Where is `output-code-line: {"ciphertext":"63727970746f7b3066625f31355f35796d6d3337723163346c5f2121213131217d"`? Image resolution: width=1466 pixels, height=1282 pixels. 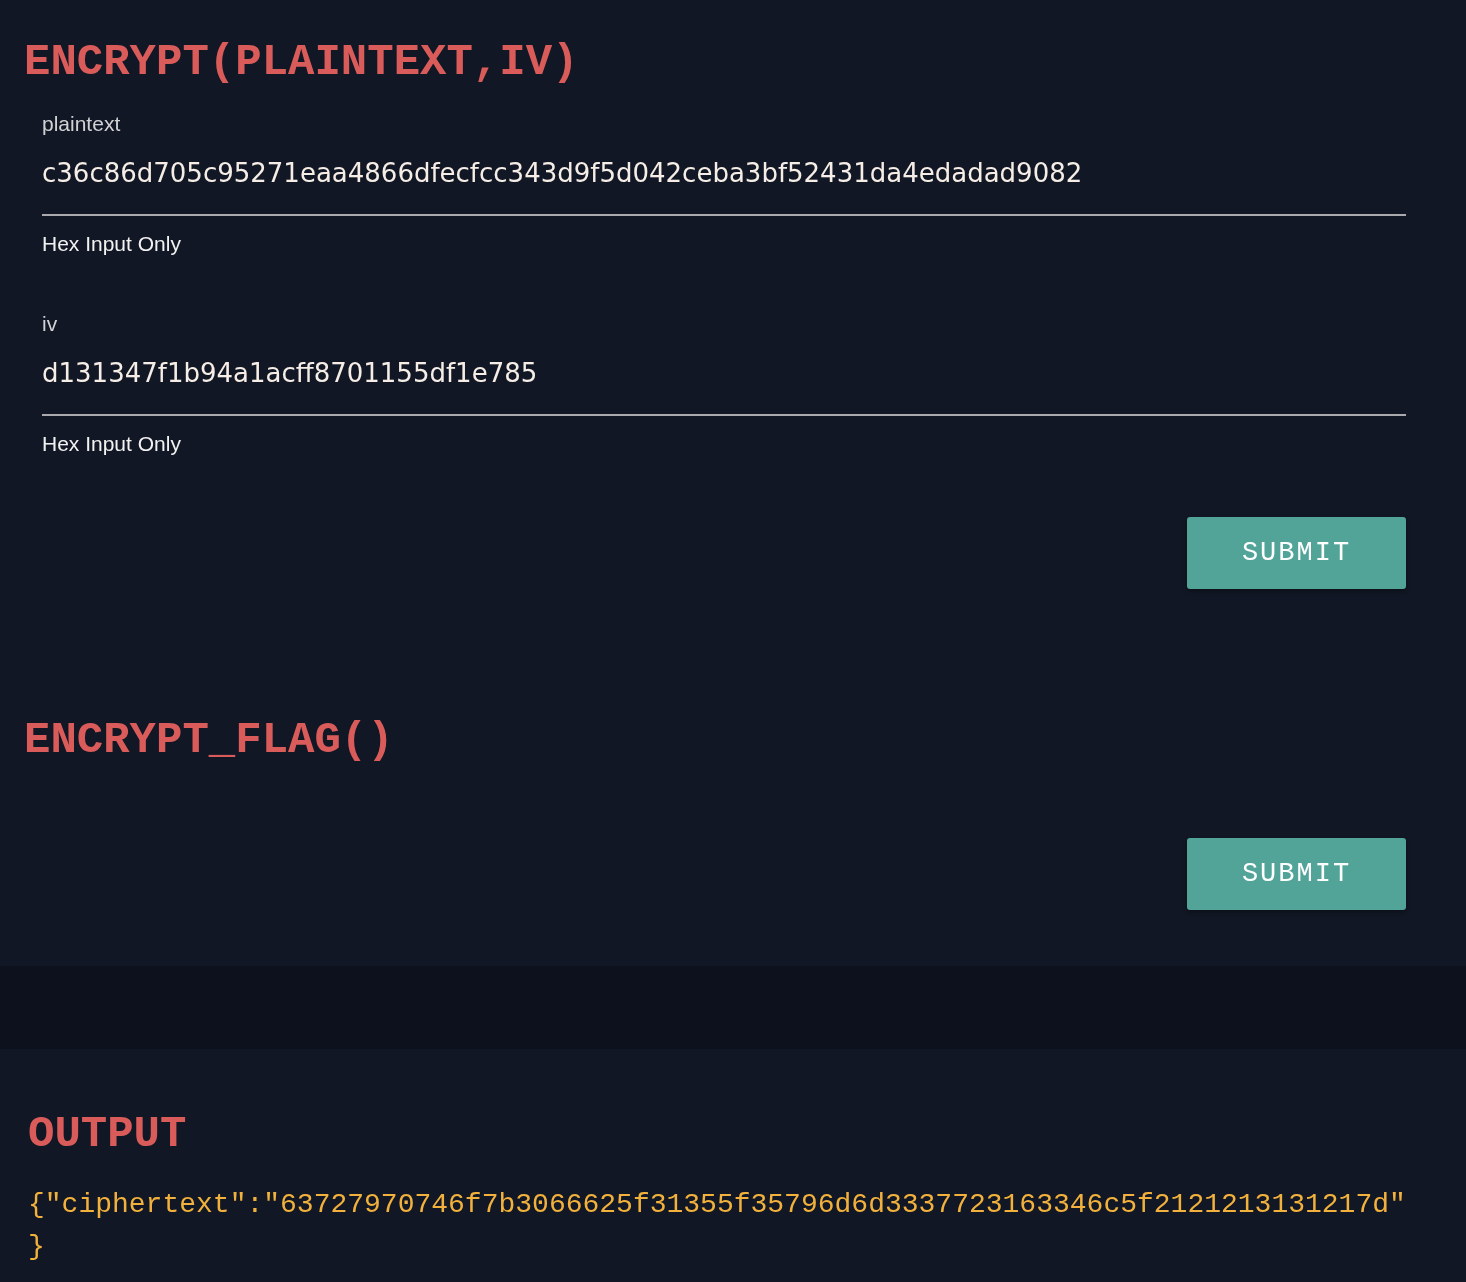
output-code-line: {"ciphertext":"63727970746f7b3066625f31355f35796d6d3337723163346c5f2121213131217d" is located at coordinates (717, 1205).